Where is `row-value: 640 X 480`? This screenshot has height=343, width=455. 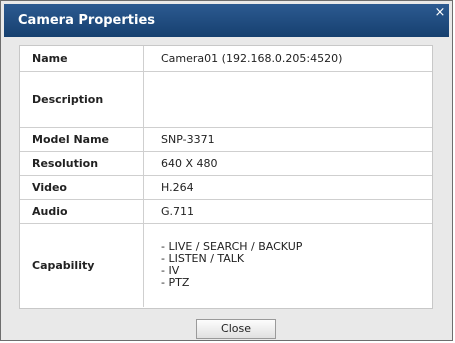
row-value: 640 X 480 is located at coordinates (287, 163).